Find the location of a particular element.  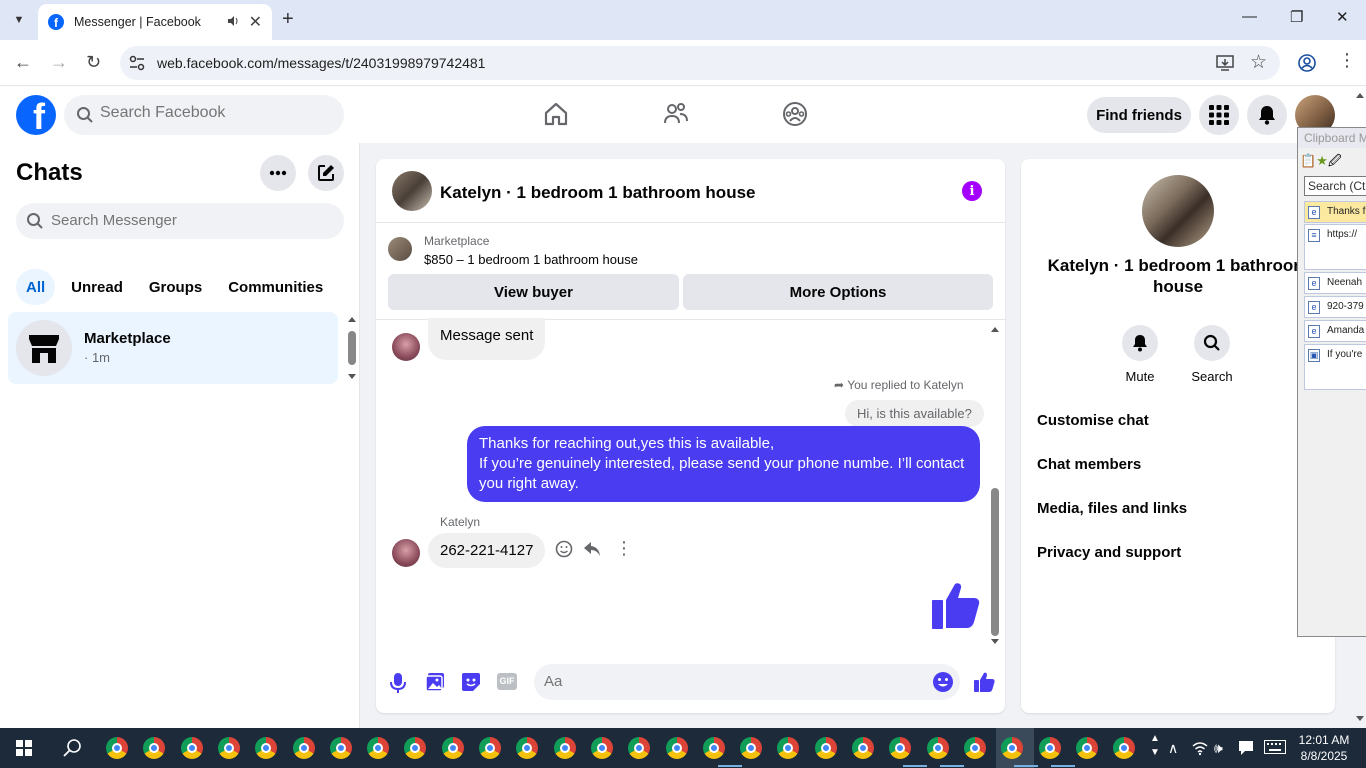

conversation-scrollbar is located at coordinates (995, 485).